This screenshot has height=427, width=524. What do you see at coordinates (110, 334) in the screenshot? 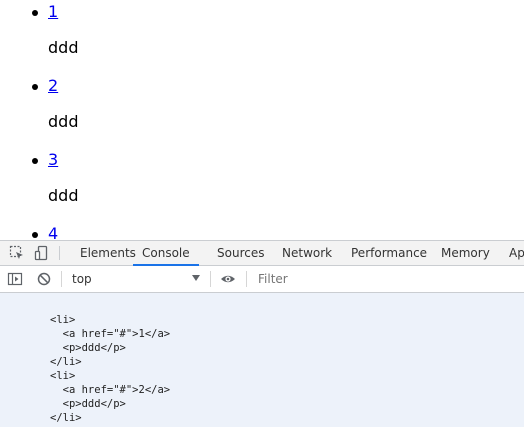
I see `console-line: <a href="#">1</a>` at bounding box center [110, 334].